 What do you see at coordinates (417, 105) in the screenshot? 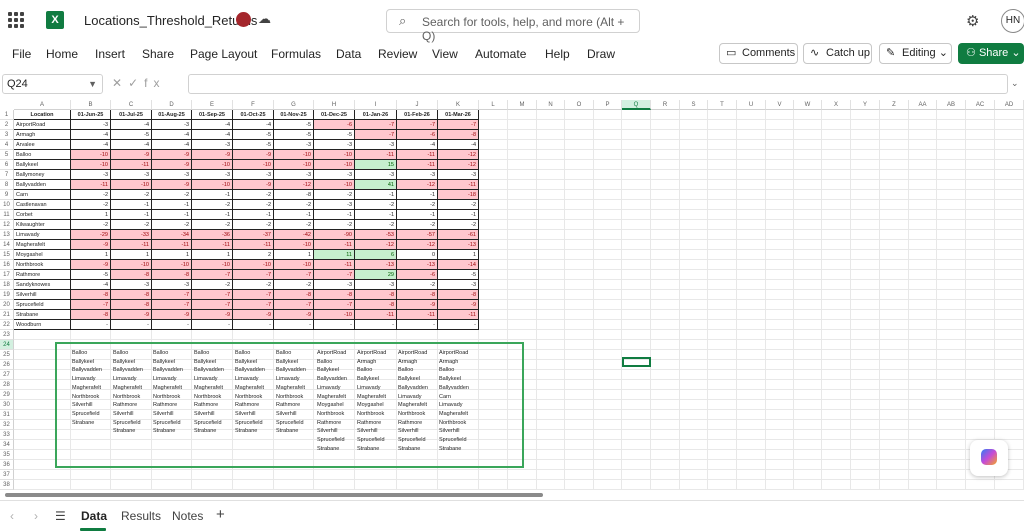
I see `column-header-J: J` at bounding box center [417, 105].